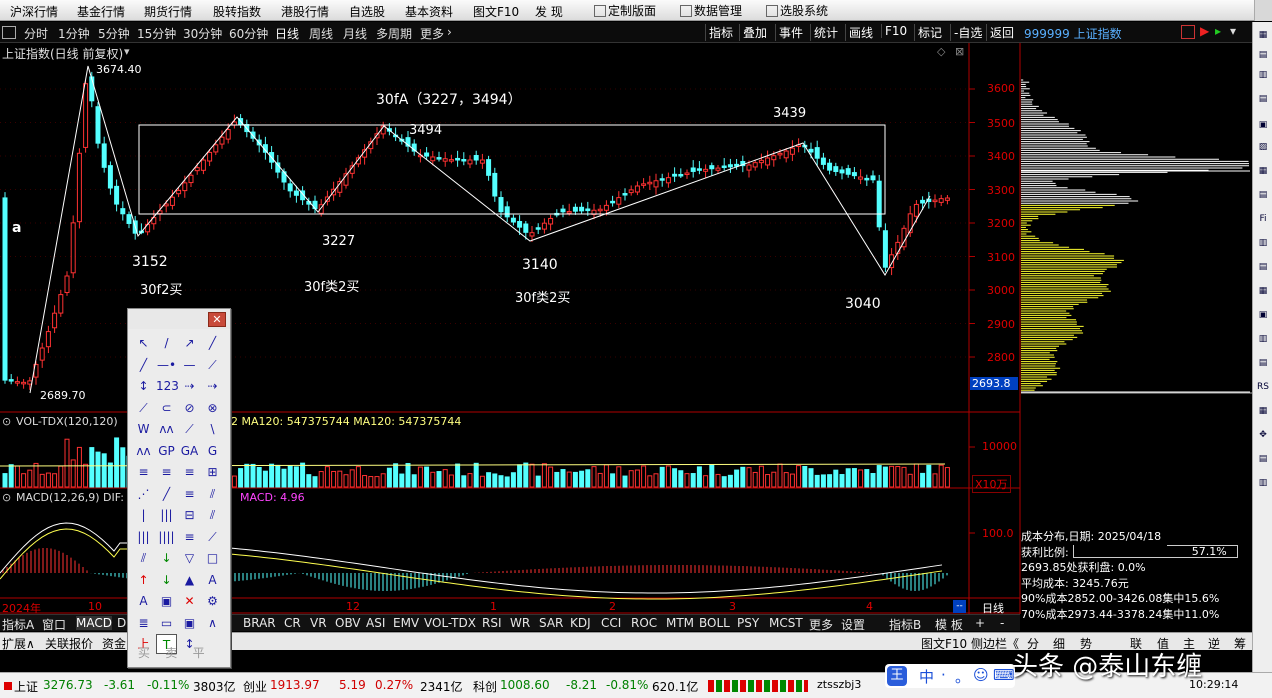  I want to click on back-button: 返回, so click(1001, 32).